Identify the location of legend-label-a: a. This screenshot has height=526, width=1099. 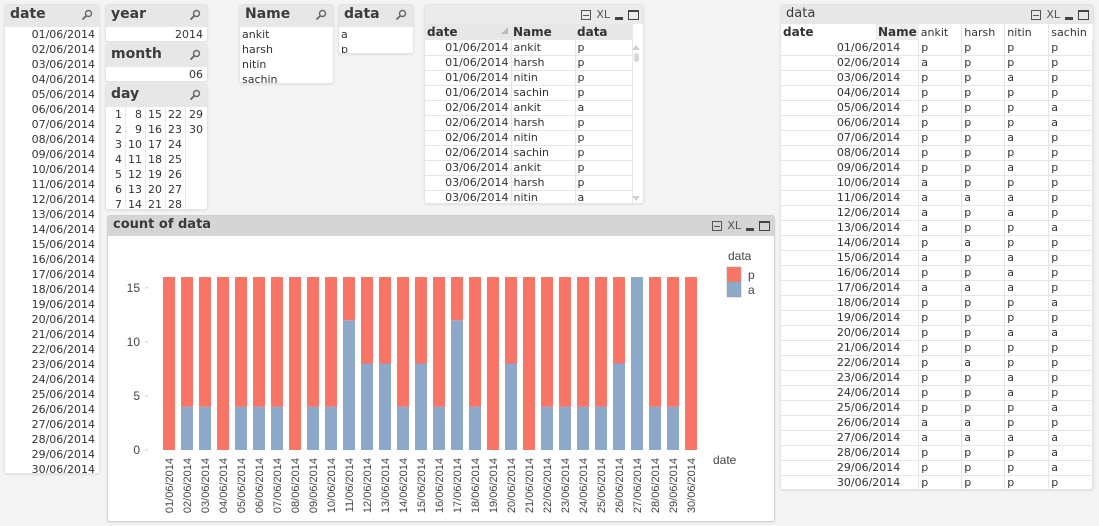
(751, 290).